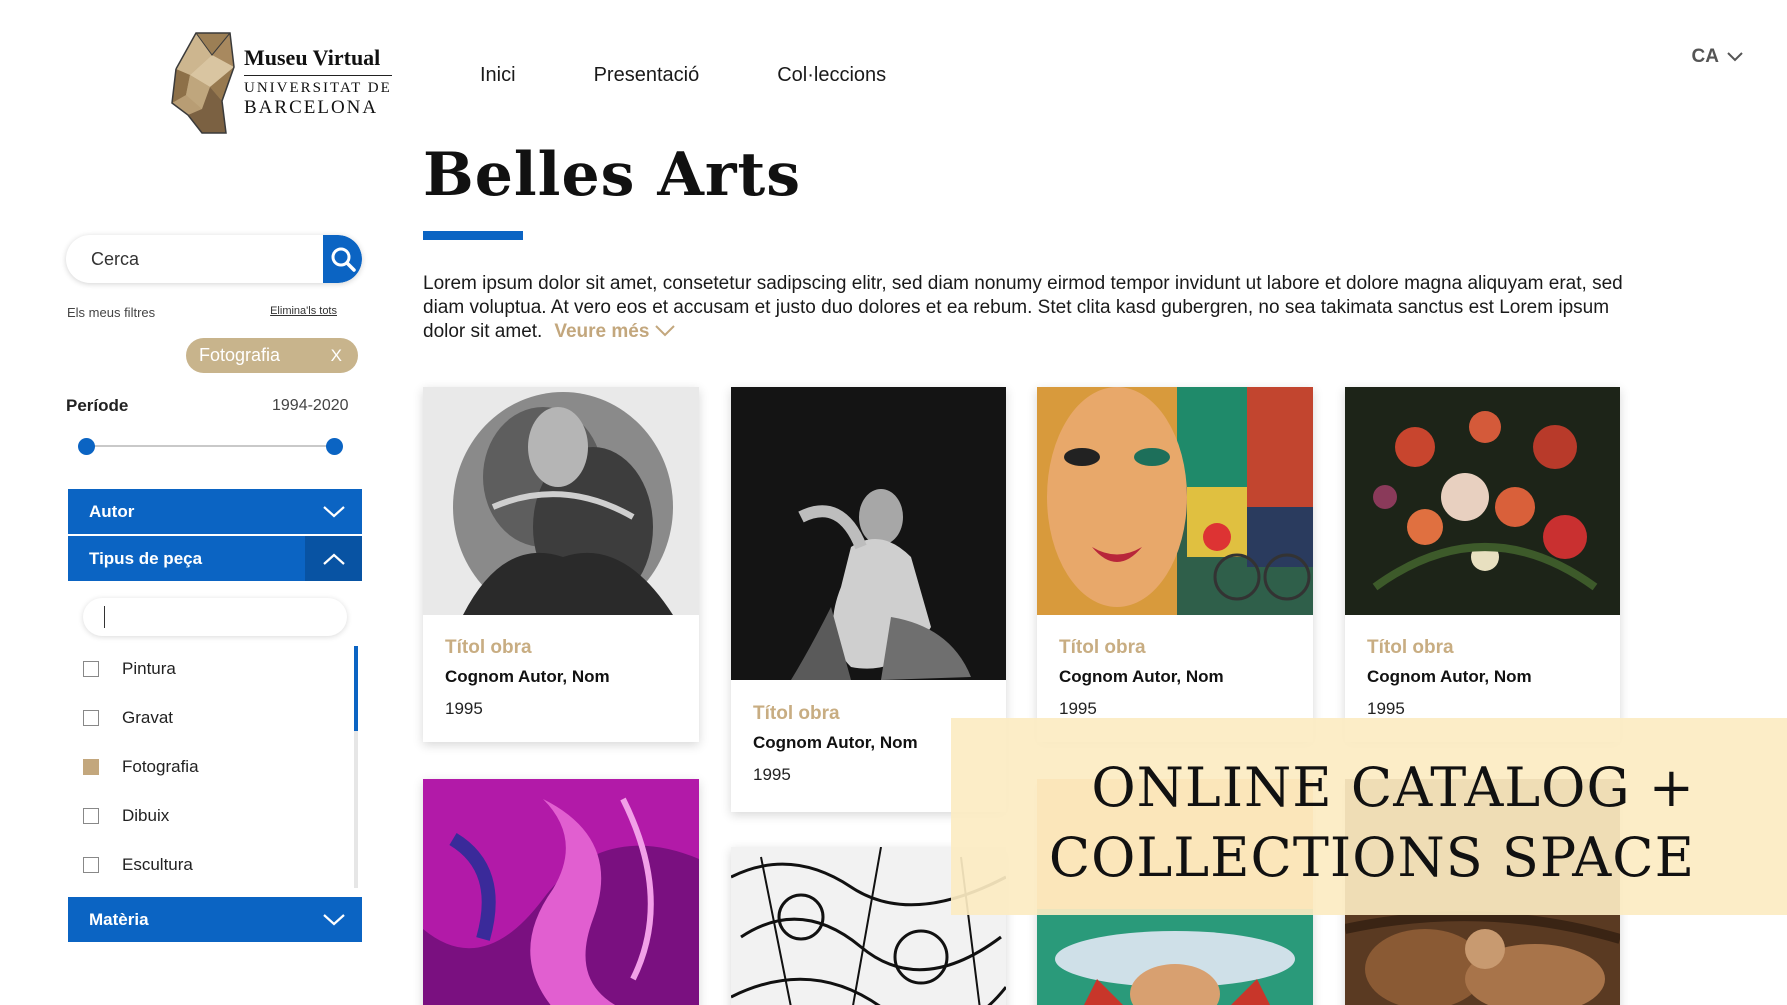 Image resolution: width=1787 pixels, height=1005 pixels. I want to click on checkbox-checked, so click(91, 766).